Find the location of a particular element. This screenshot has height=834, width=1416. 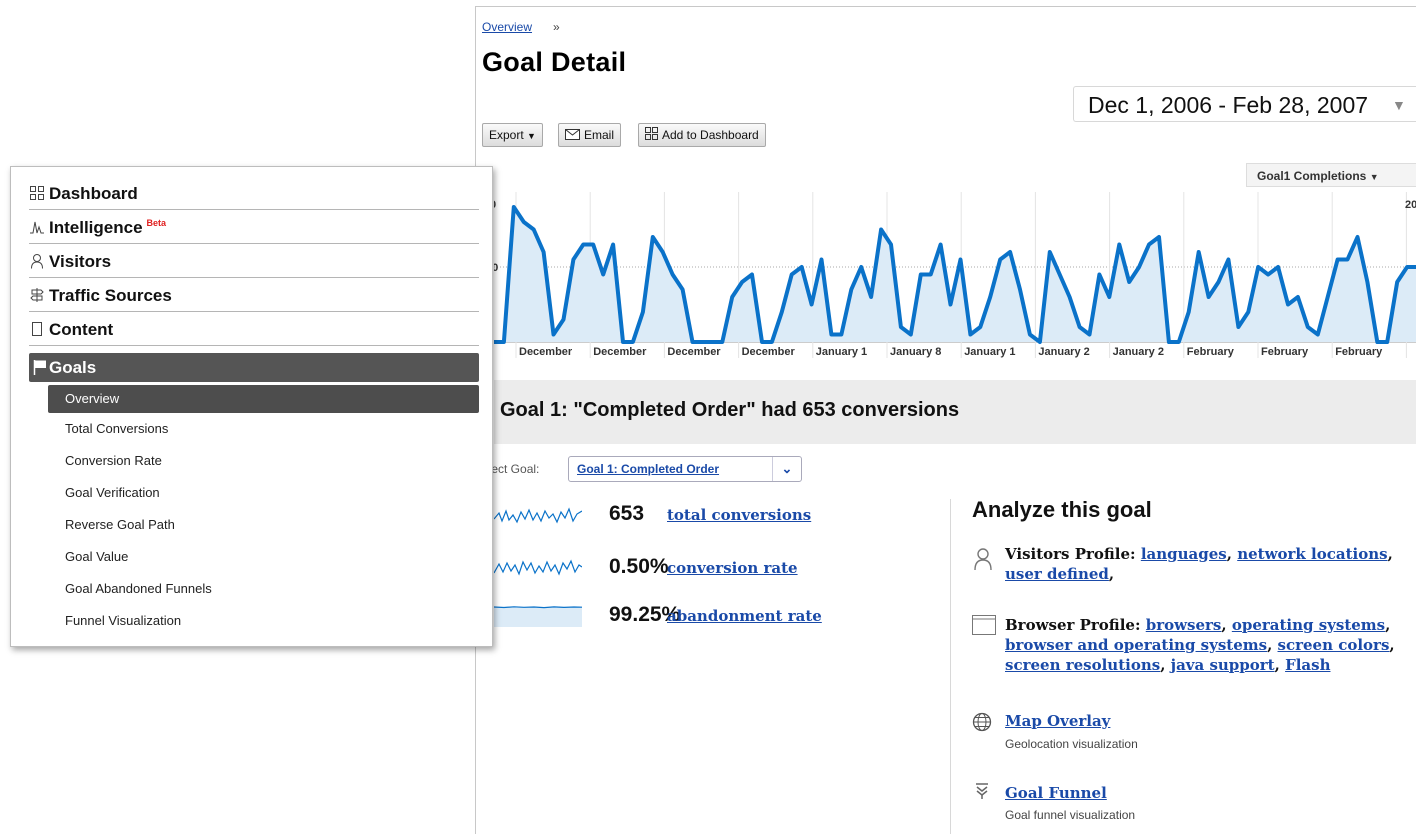

browsers-link: browsers is located at coordinates (1184, 625).